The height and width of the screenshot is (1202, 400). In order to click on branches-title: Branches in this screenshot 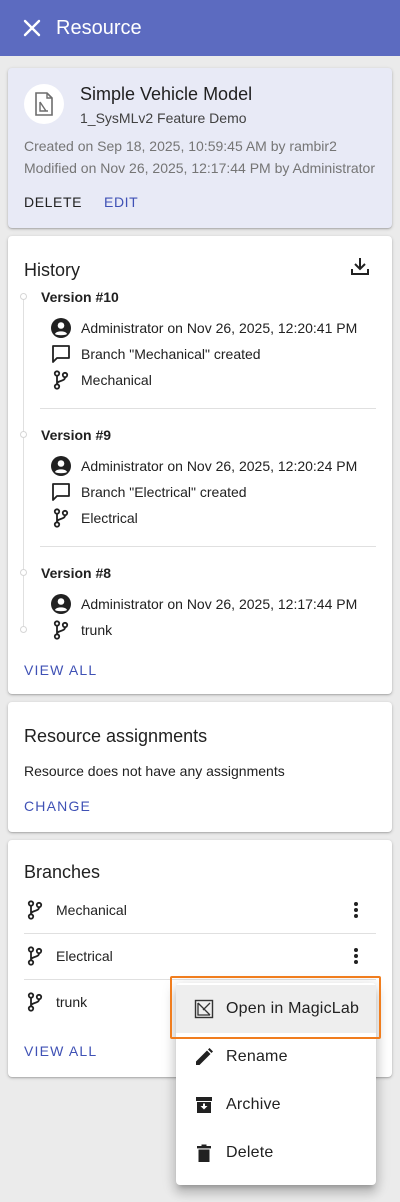, I will do `click(62, 872)`.